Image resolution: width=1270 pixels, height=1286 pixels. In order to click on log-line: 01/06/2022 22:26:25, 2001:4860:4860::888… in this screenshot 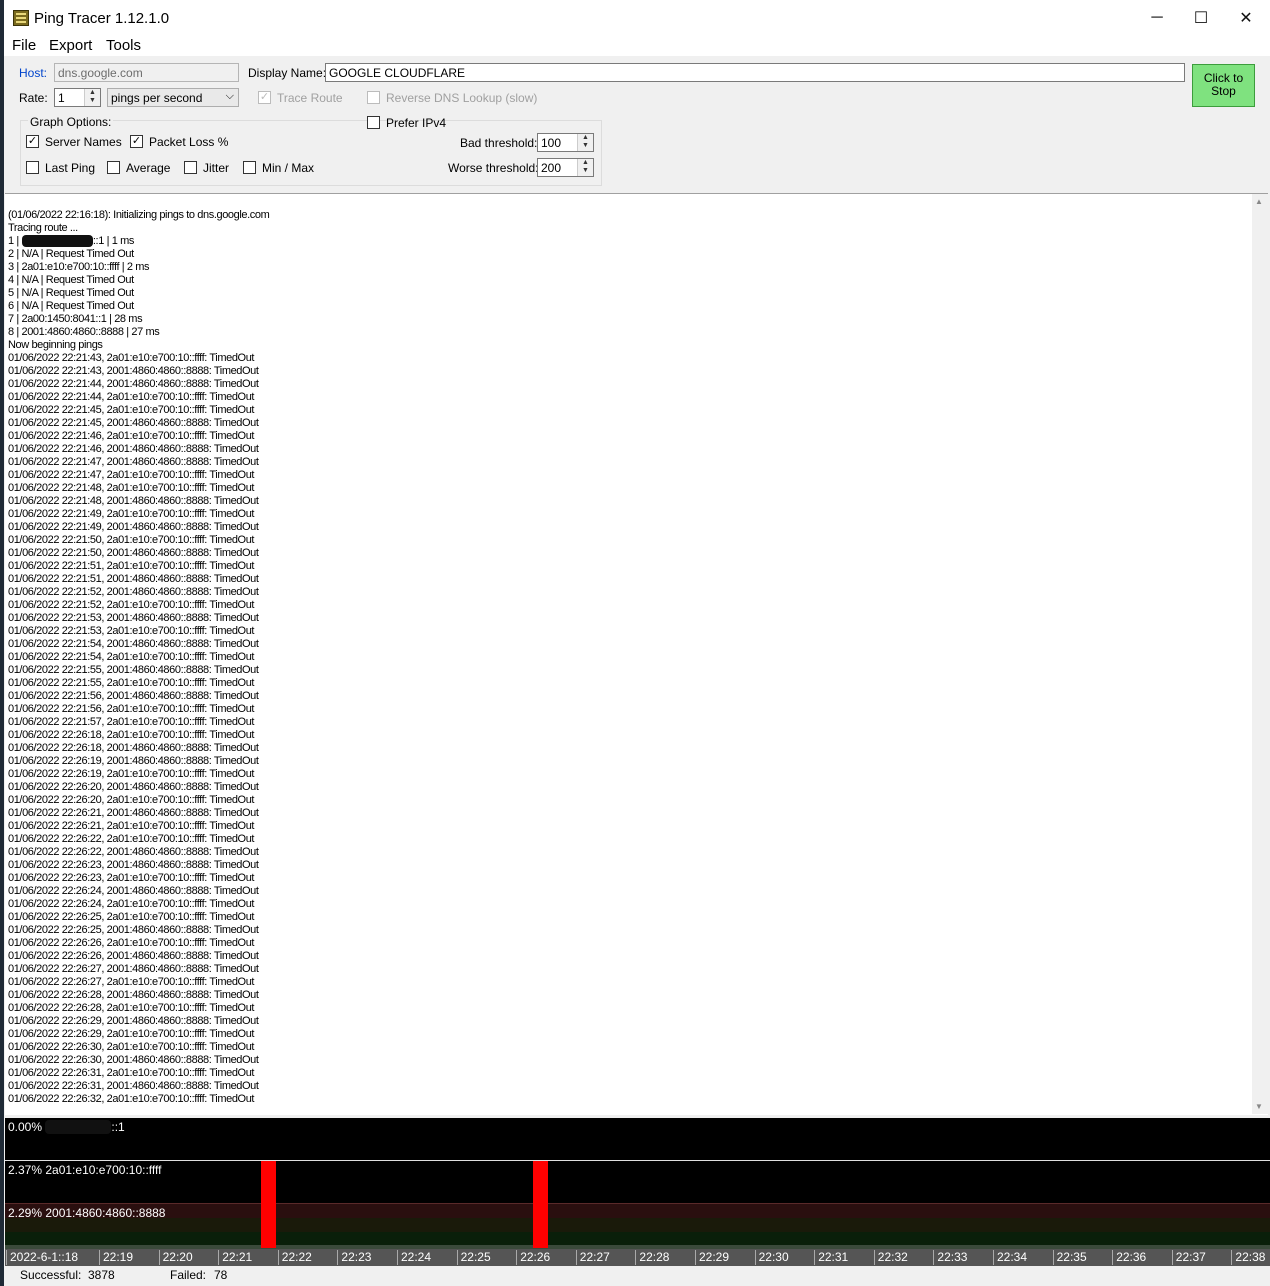, I will do `click(133, 930)`.